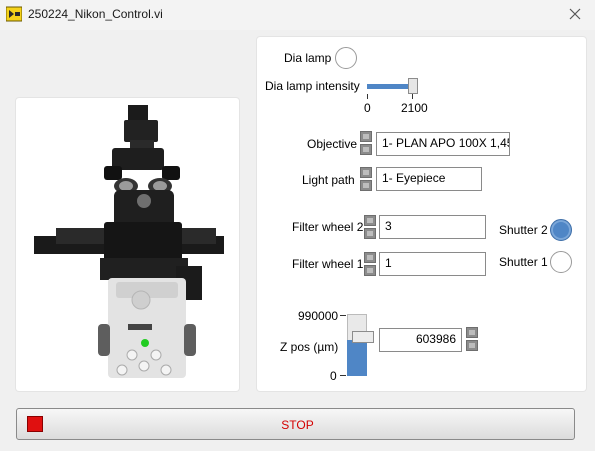  Describe the element at coordinates (95, 14) in the screenshot. I see `window-title: 250224_Nikon_Control.vi` at that location.